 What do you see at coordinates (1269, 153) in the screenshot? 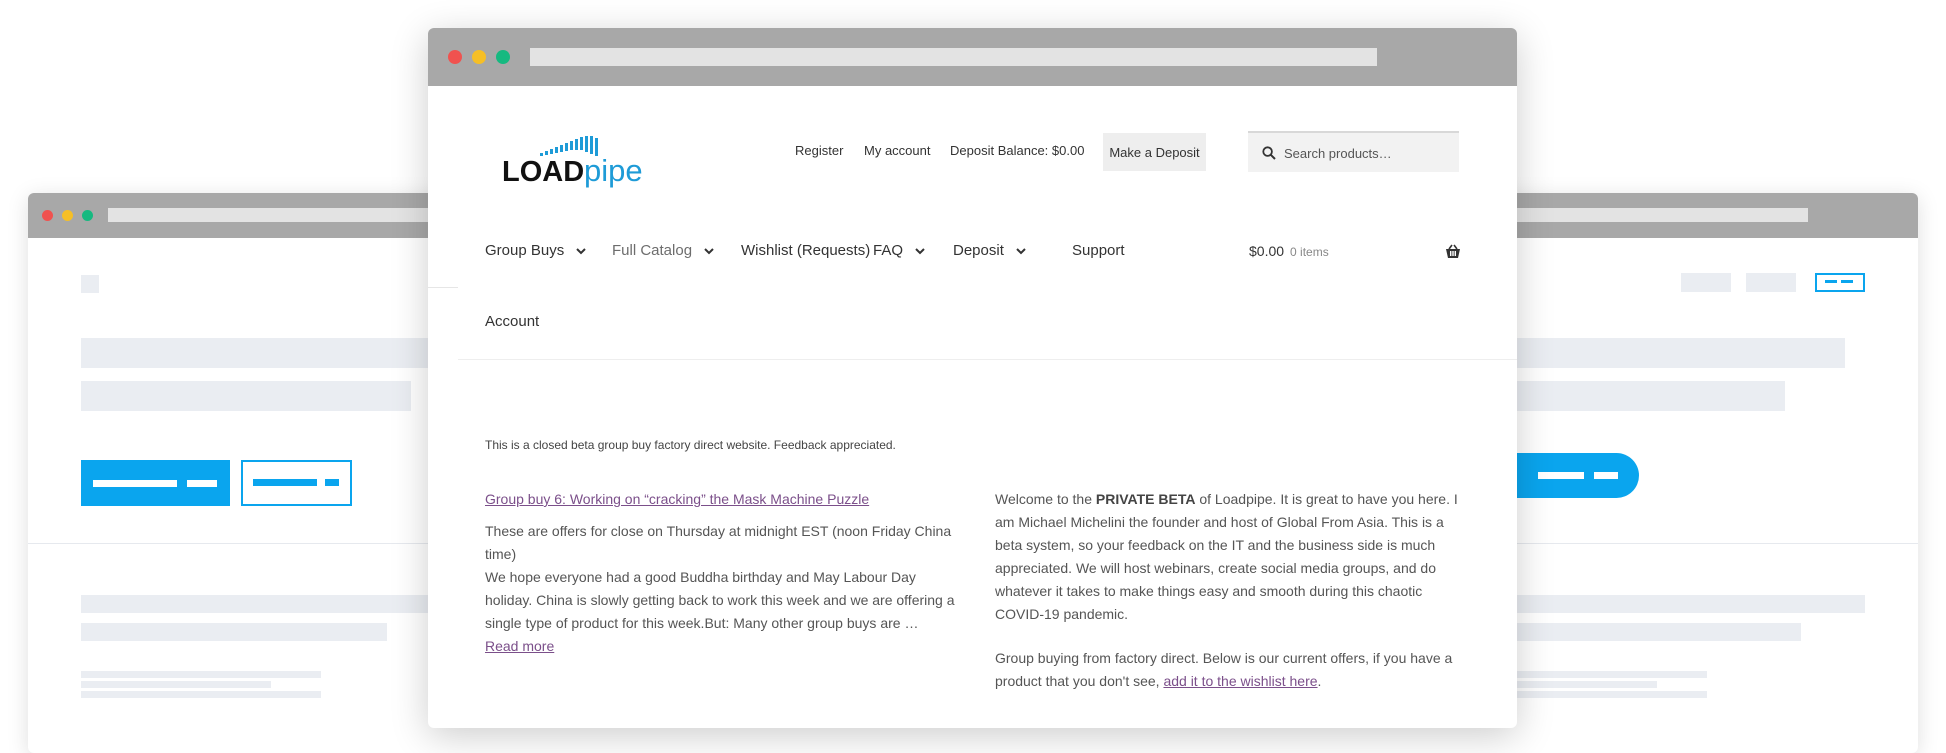
I see `search-icon` at bounding box center [1269, 153].